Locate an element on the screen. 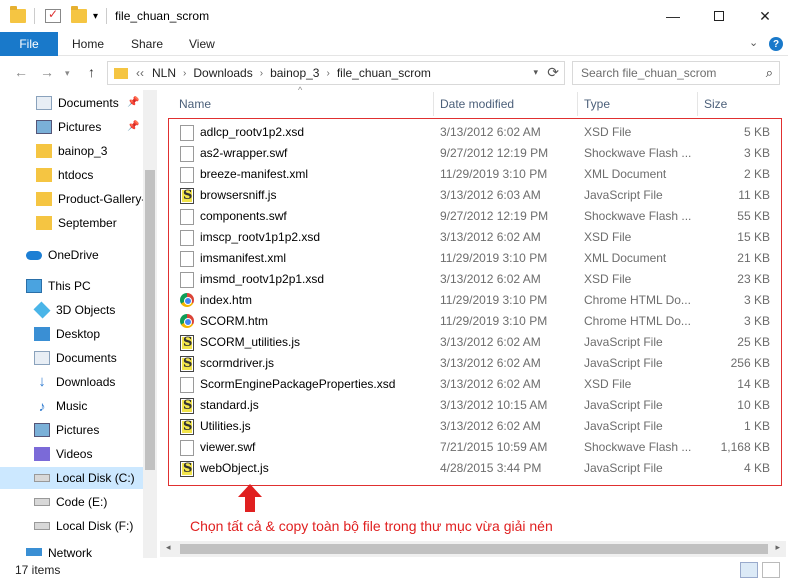  nav-item-local-disk-c: Local Disk (C:) is located at coordinates (71, 478).